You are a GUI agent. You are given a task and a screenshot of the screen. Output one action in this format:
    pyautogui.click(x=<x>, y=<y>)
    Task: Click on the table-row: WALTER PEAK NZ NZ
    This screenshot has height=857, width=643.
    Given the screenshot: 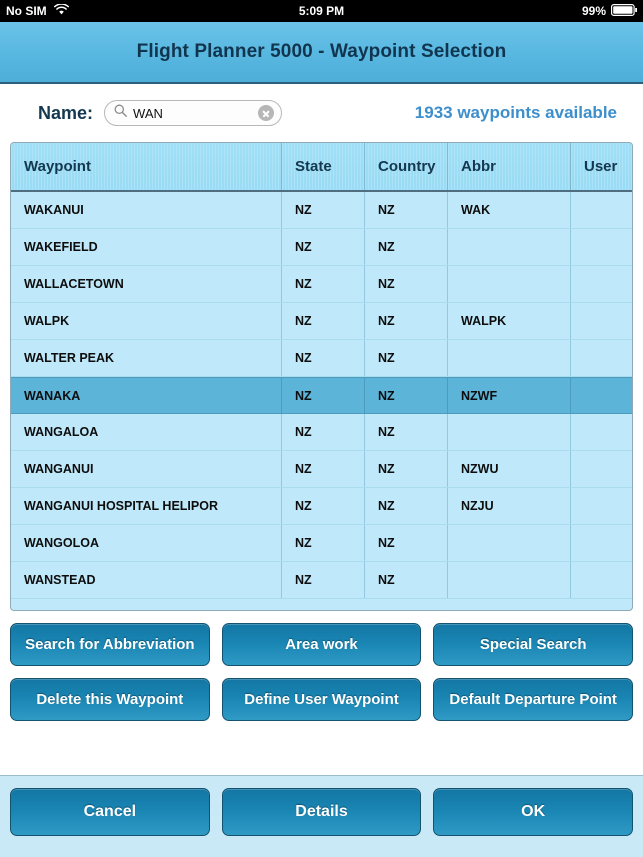 What is the action you would take?
    pyautogui.click(x=321, y=358)
    